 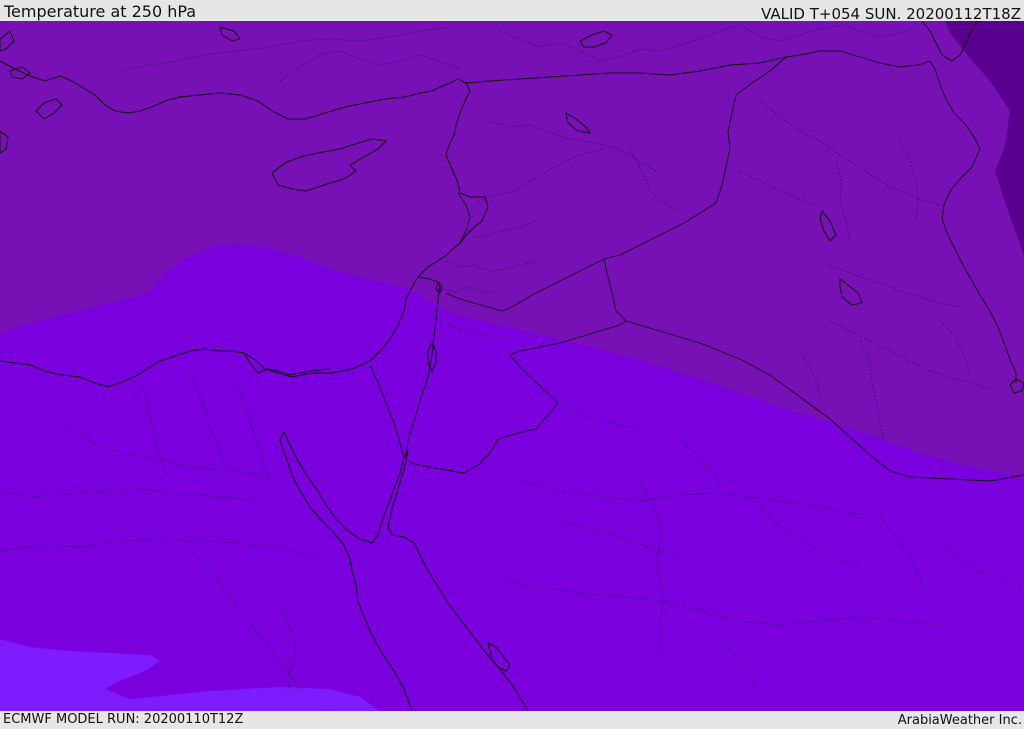 I want to click on model-run-label: ECMWF MODEL RUN: 20200110T12Z, so click(x=123, y=719).